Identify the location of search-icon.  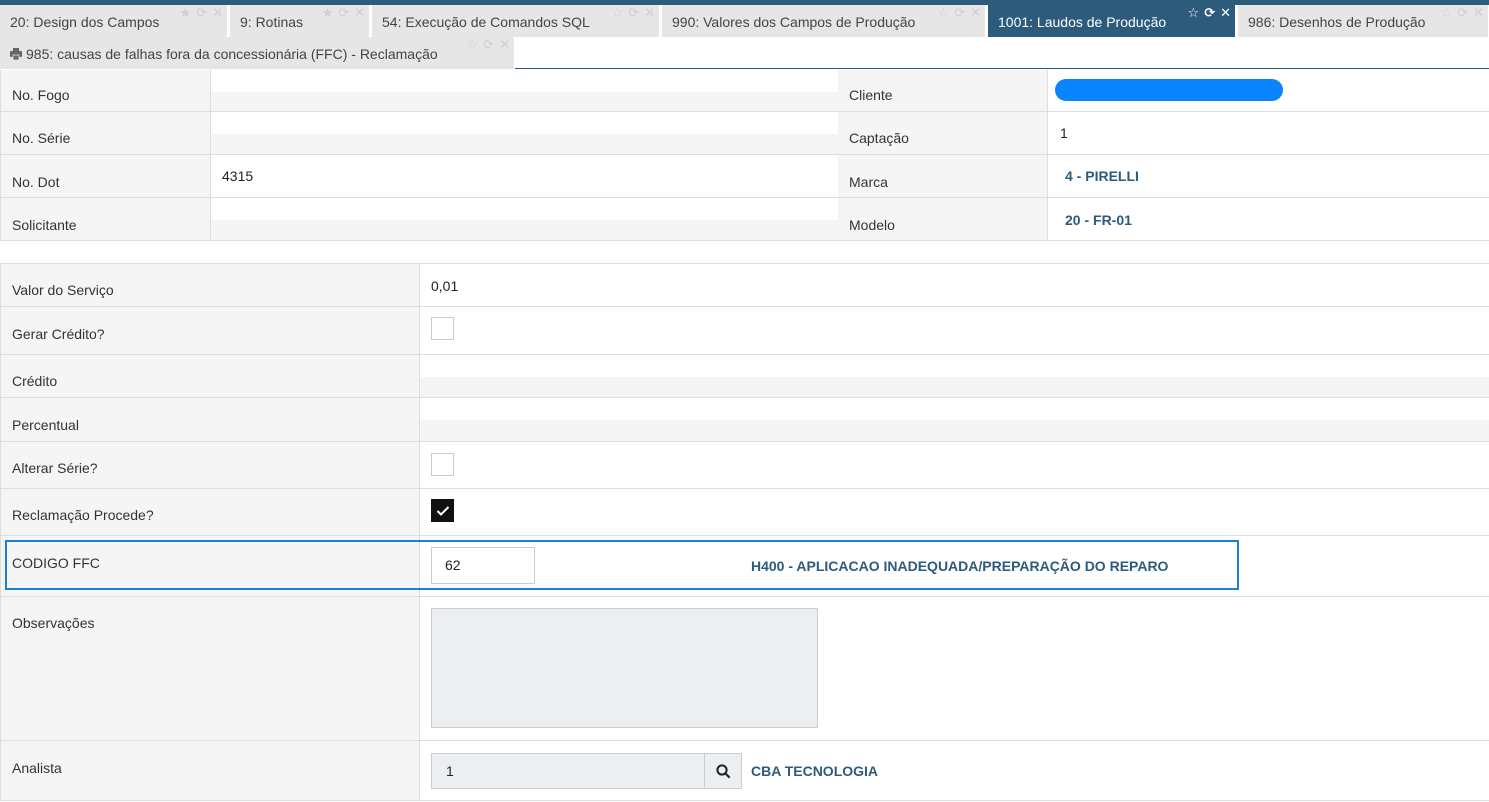
(723, 771).